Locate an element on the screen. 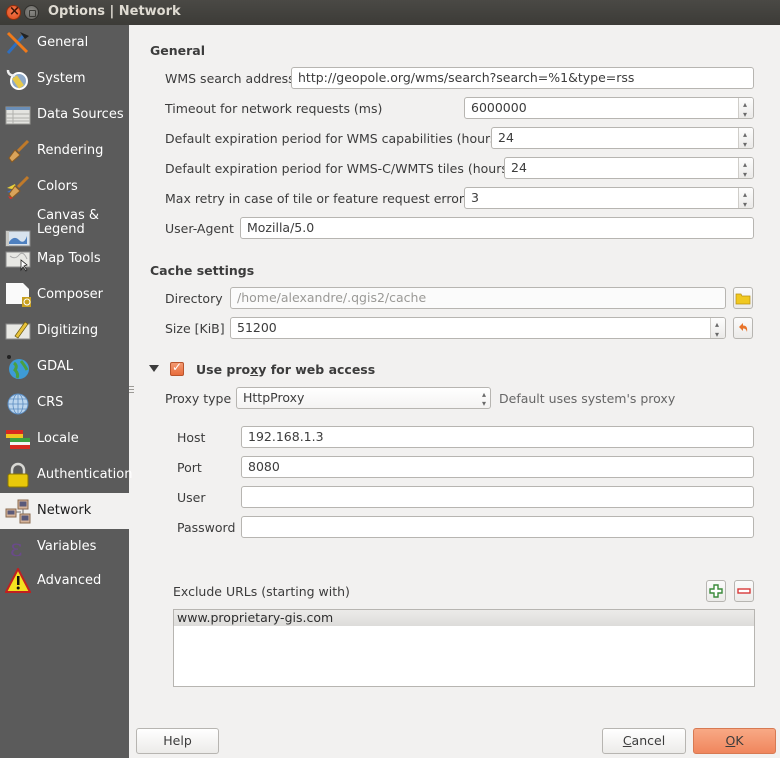 This screenshot has height=758, width=780. user-agent-label: User-Agent is located at coordinates (199, 228).